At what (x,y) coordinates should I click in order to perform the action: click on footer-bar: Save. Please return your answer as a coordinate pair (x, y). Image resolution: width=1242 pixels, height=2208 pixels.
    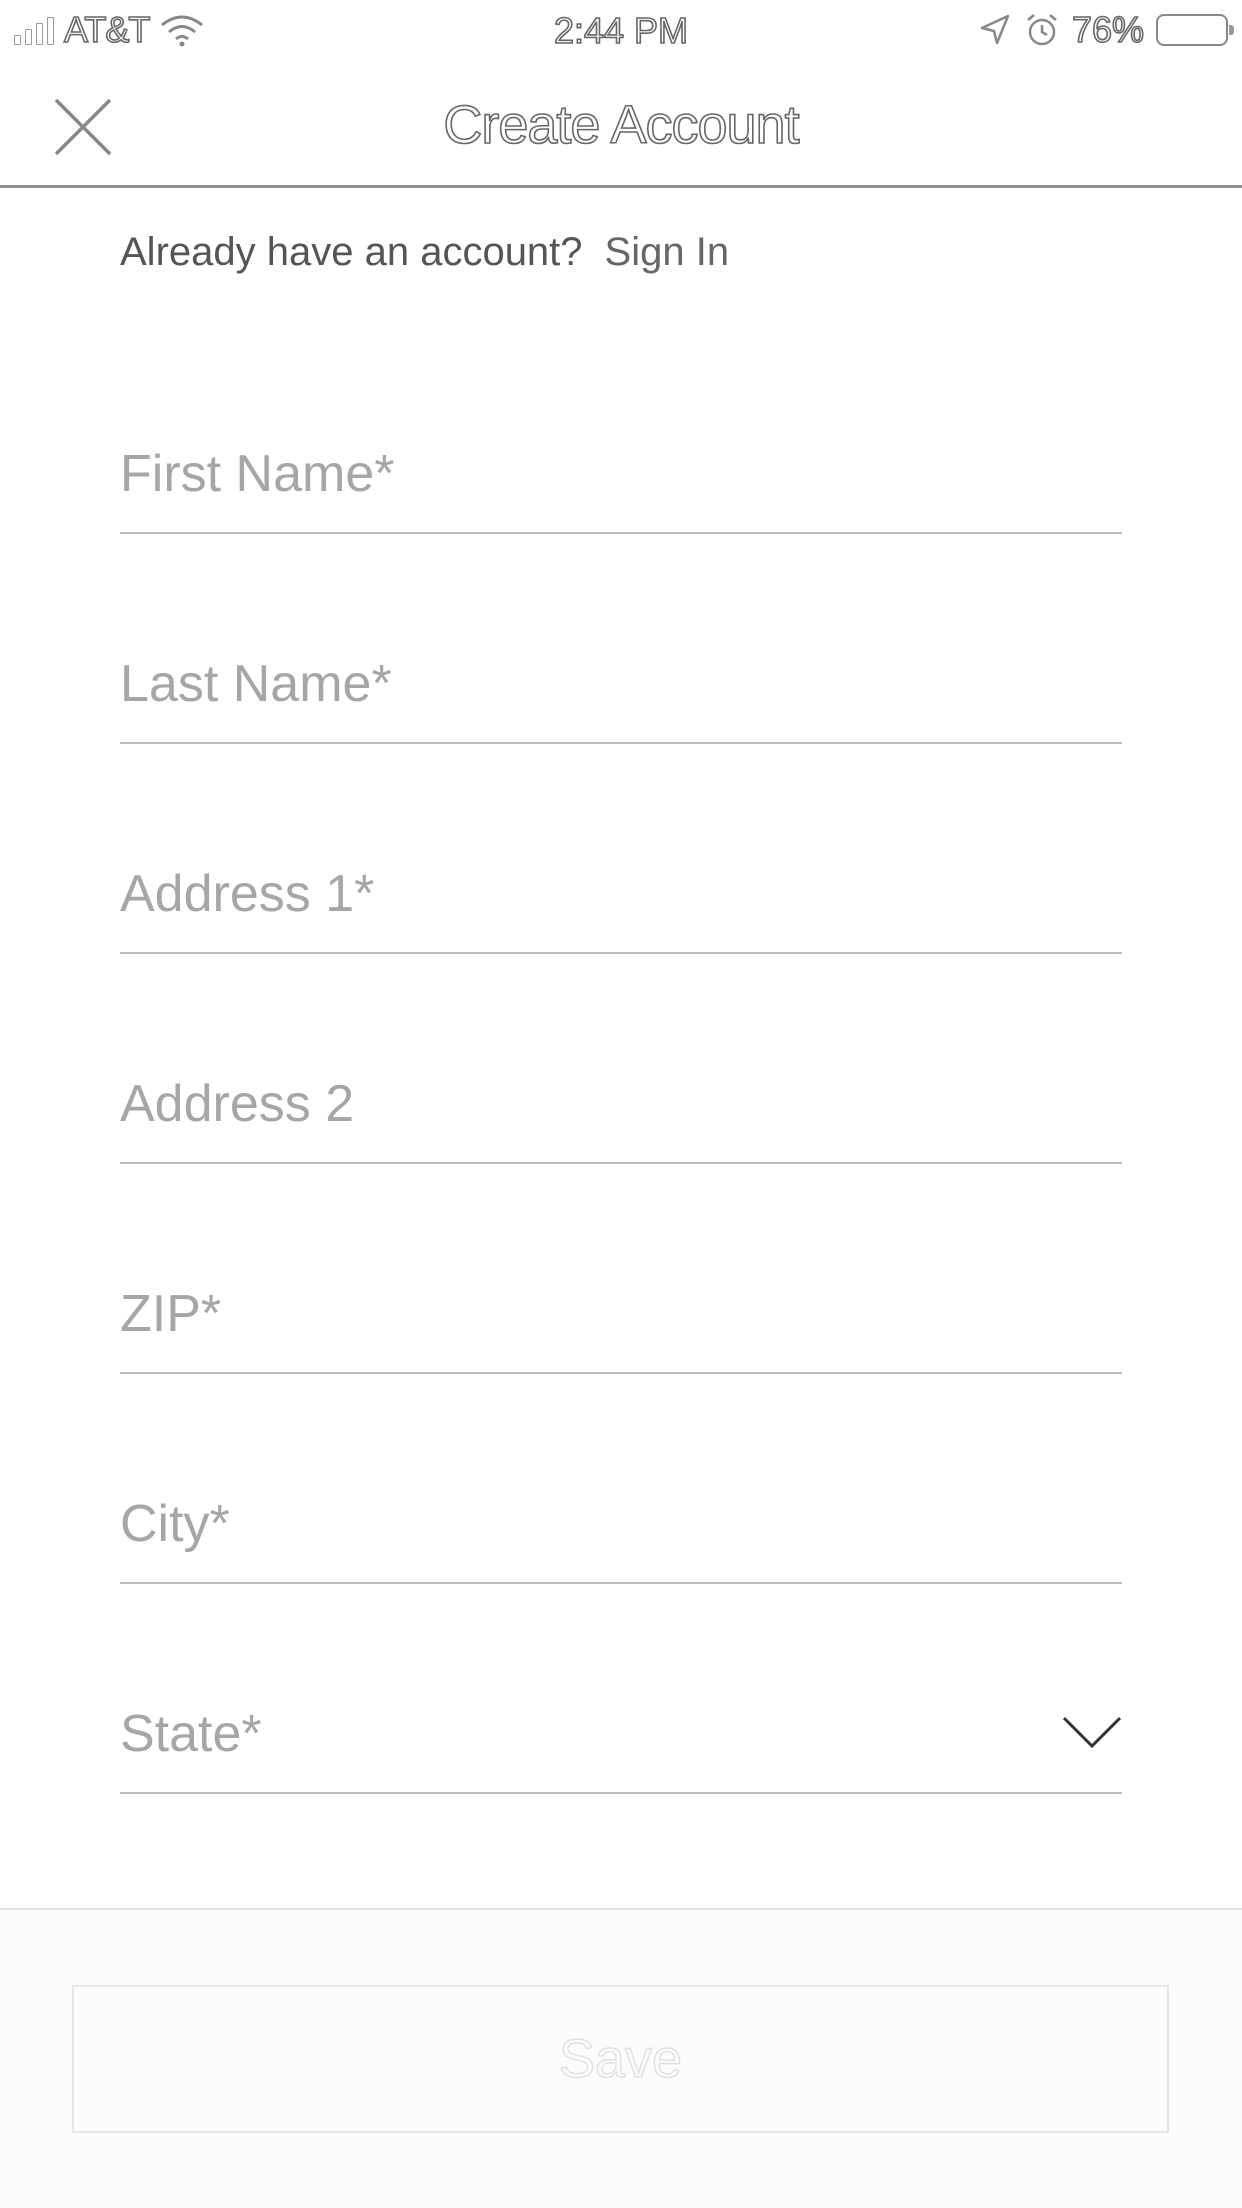
    Looking at the image, I should click on (621, 2058).